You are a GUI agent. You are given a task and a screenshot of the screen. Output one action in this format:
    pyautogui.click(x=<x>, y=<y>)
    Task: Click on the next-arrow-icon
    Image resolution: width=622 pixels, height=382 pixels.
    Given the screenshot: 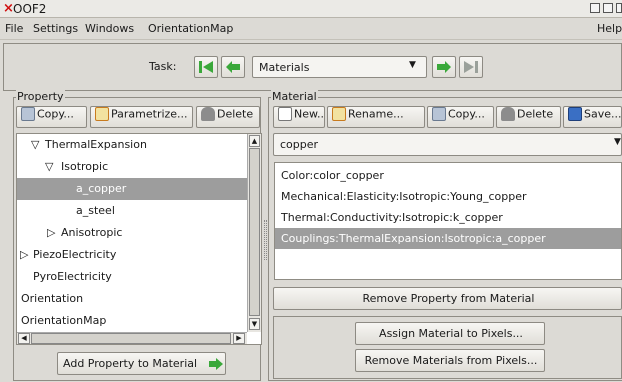 What is the action you would take?
    pyautogui.click(x=444, y=67)
    